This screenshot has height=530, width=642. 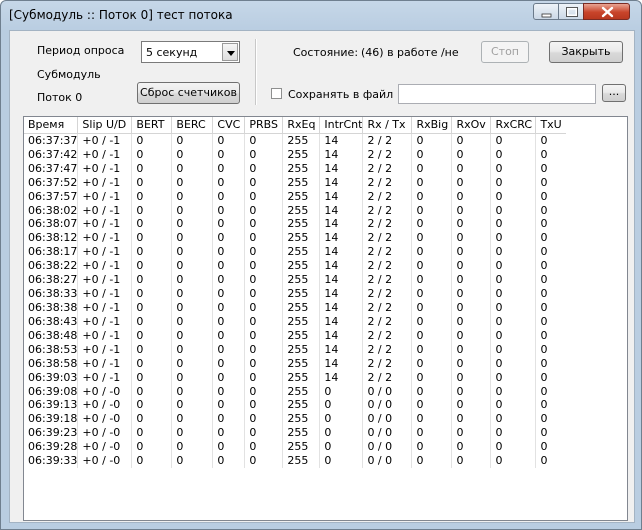 What do you see at coordinates (188, 93) in the screenshot?
I see `reset-counters-button: Сброс счетчиков` at bounding box center [188, 93].